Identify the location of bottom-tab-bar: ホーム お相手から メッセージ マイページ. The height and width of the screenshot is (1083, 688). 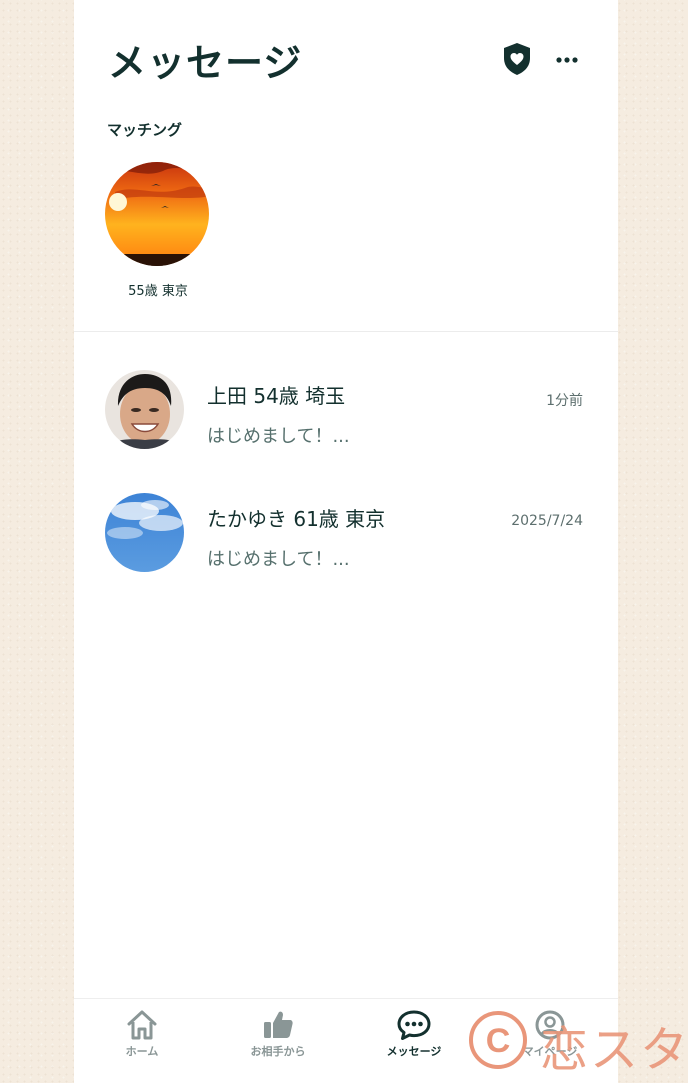
(346, 1040).